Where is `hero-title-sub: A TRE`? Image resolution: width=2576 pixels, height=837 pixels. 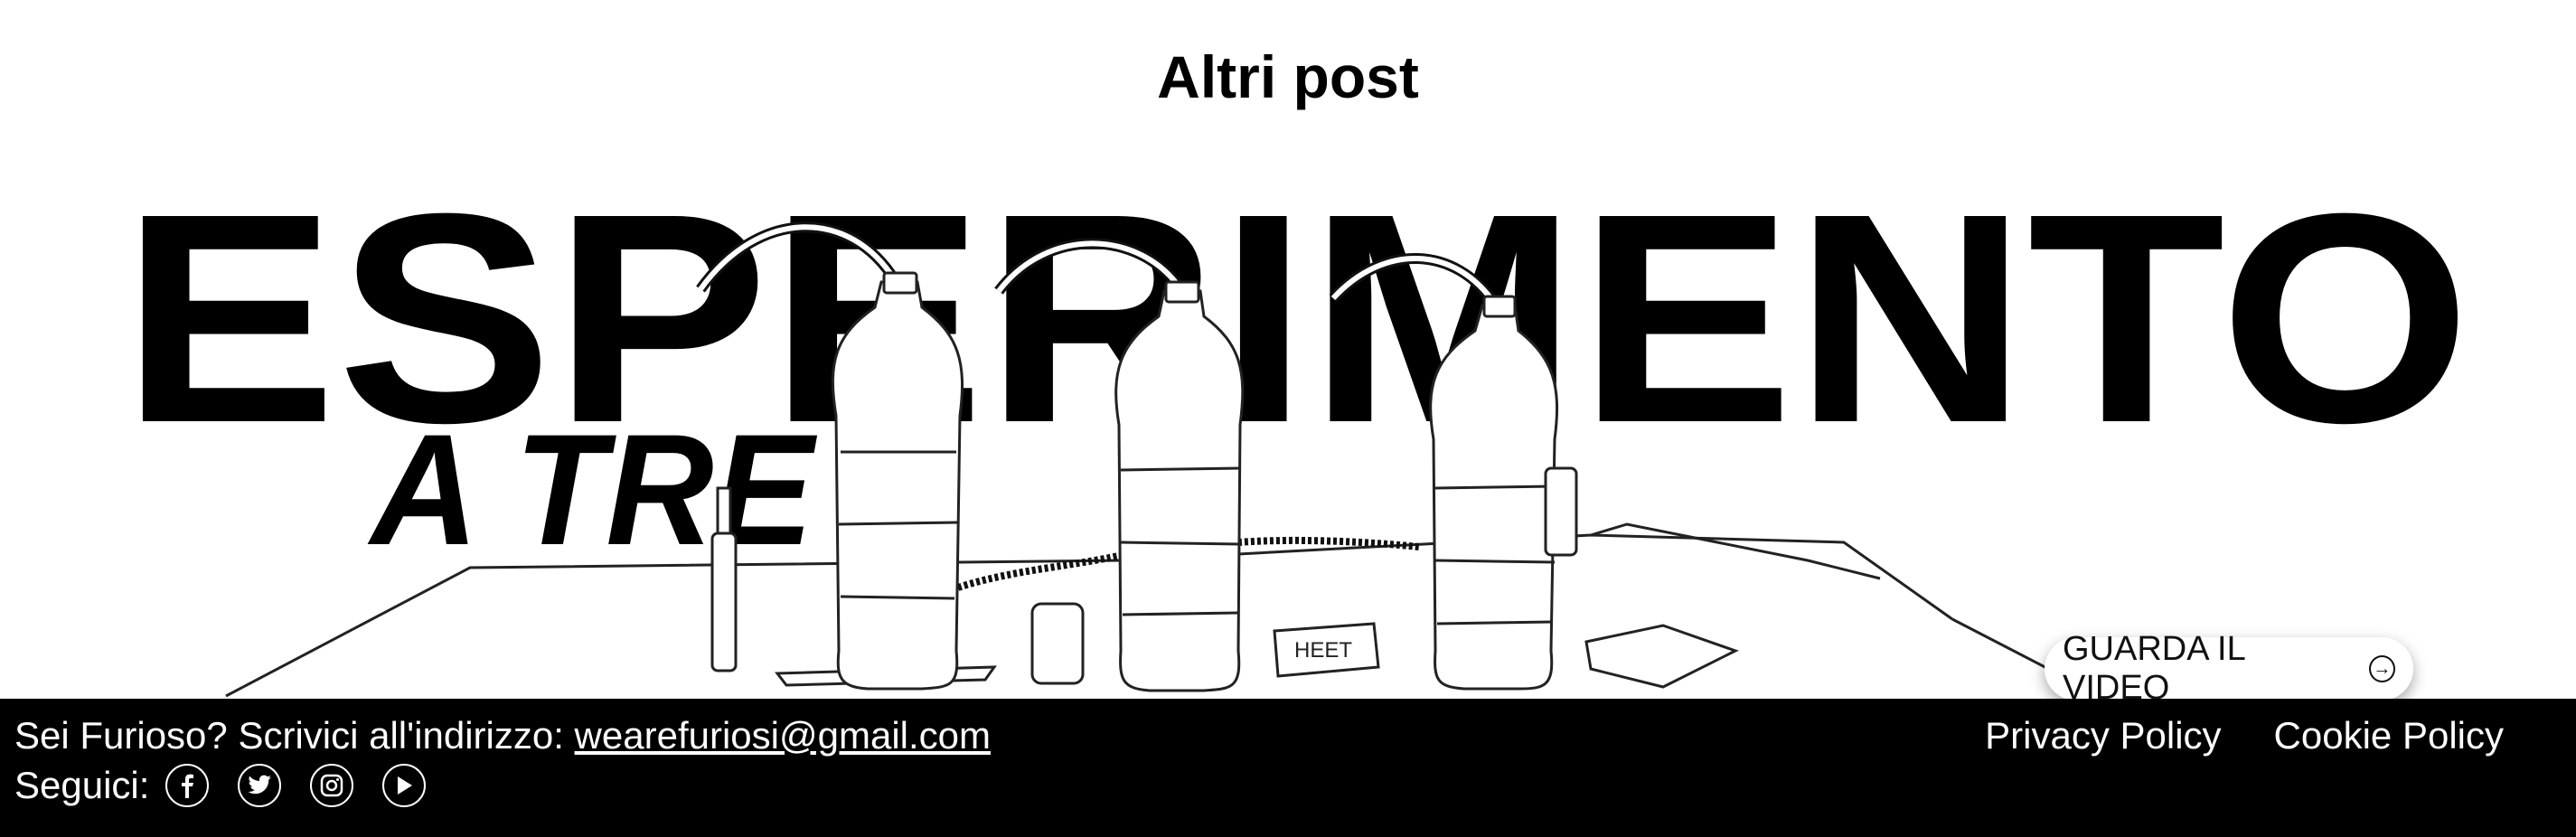 hero-title-sub: A TRE is located at coordinates (592, 490).